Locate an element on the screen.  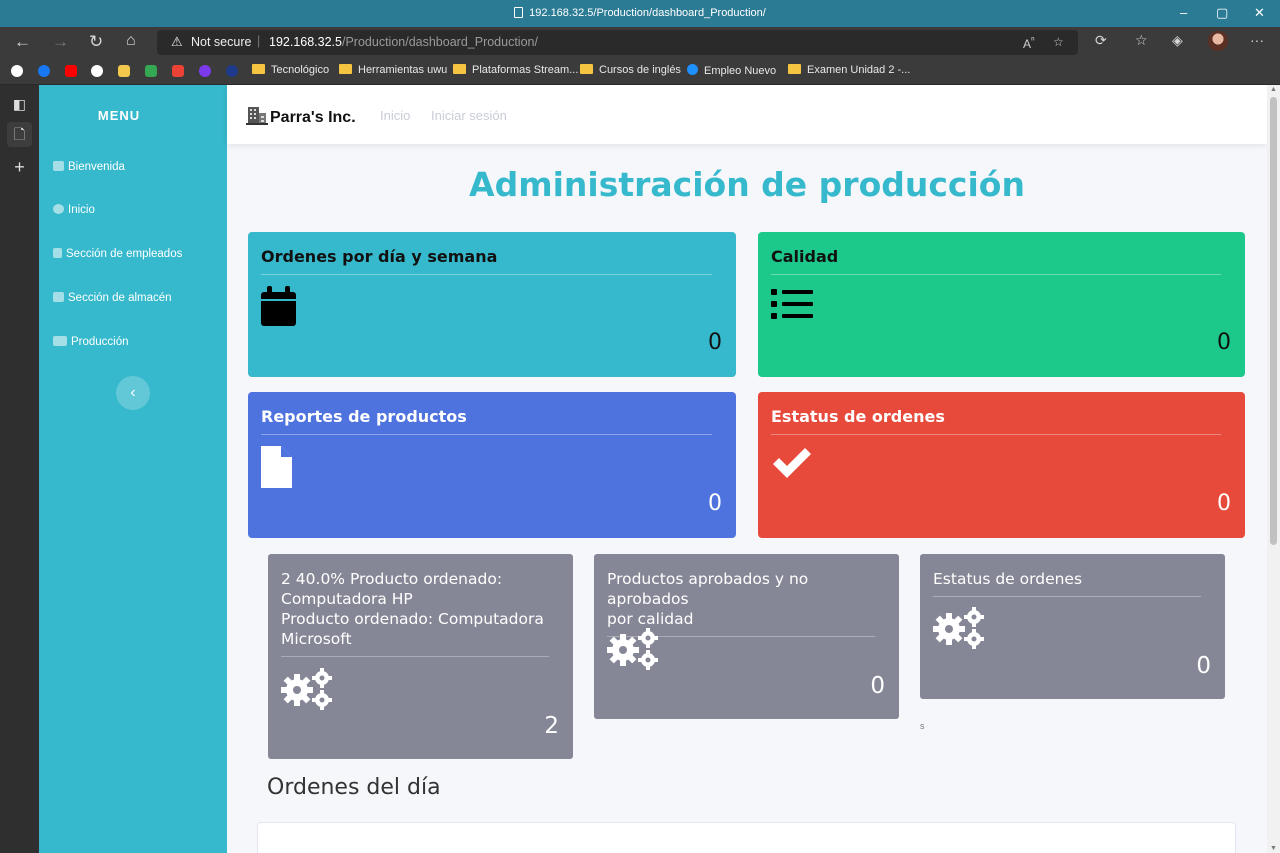
card-title-line: Microsoft is located at coordinates (316, 639).